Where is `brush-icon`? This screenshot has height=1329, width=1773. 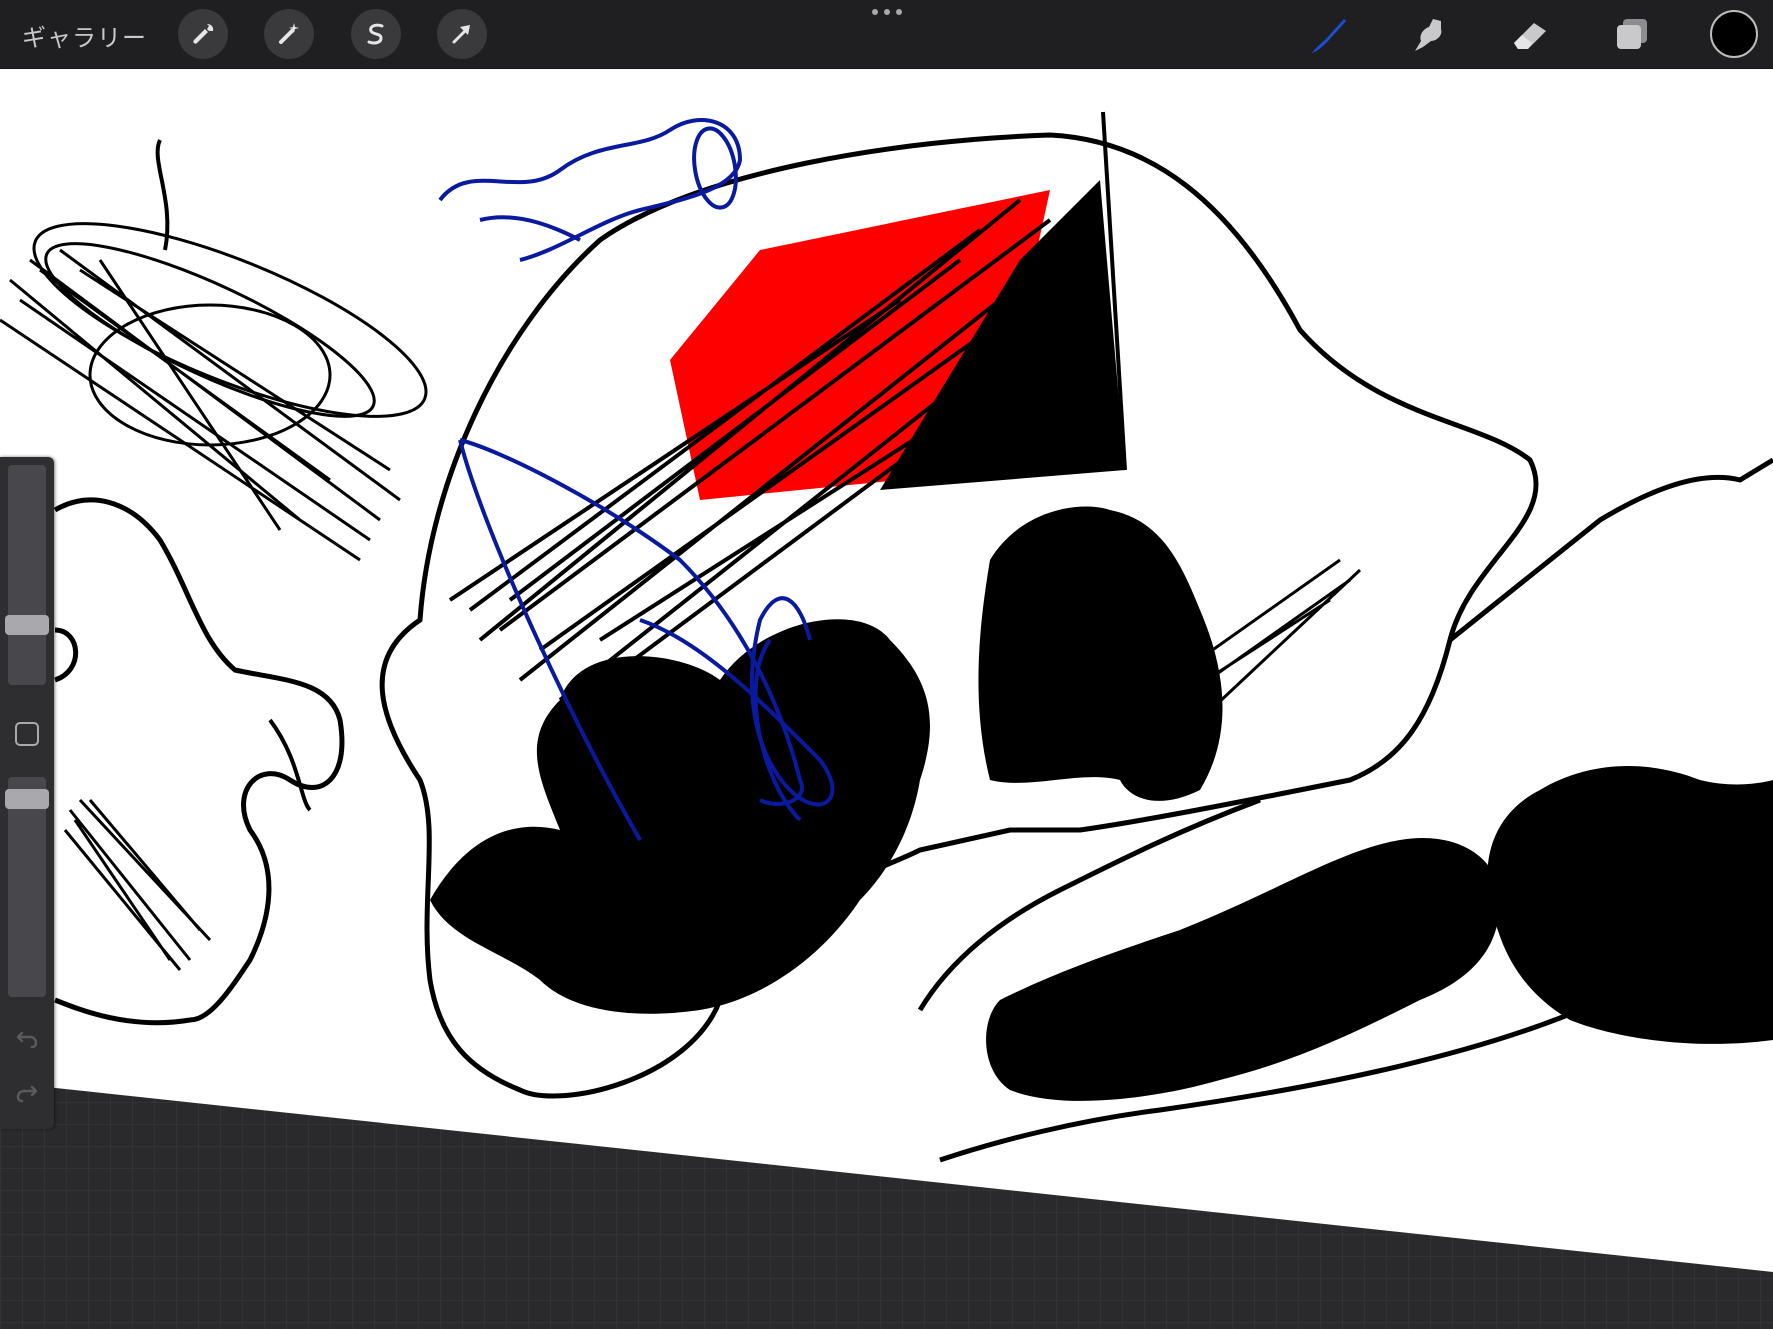 brush-icon is located at coordinates (1329, 36).